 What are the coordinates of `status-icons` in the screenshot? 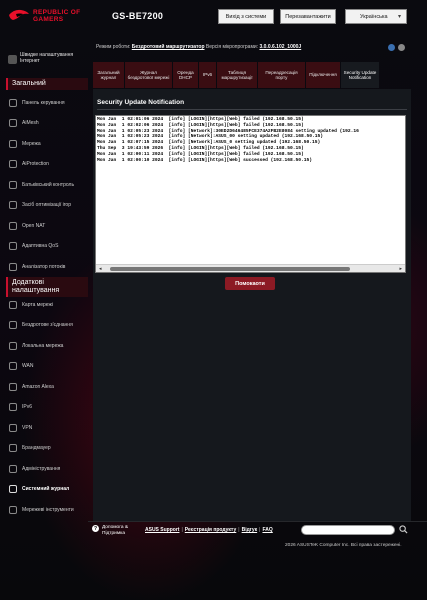 It's located at (396, 47).